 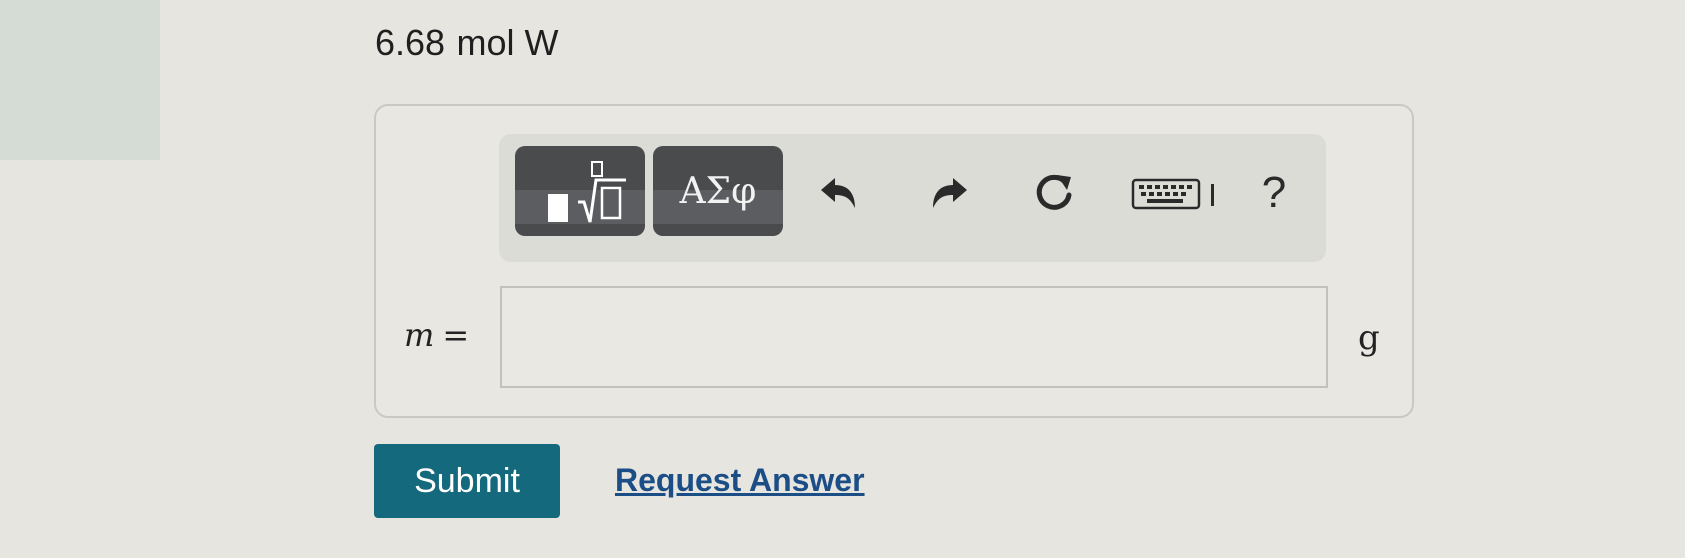 I want to click on answer-unit: g, so click(x=1369, y=338).